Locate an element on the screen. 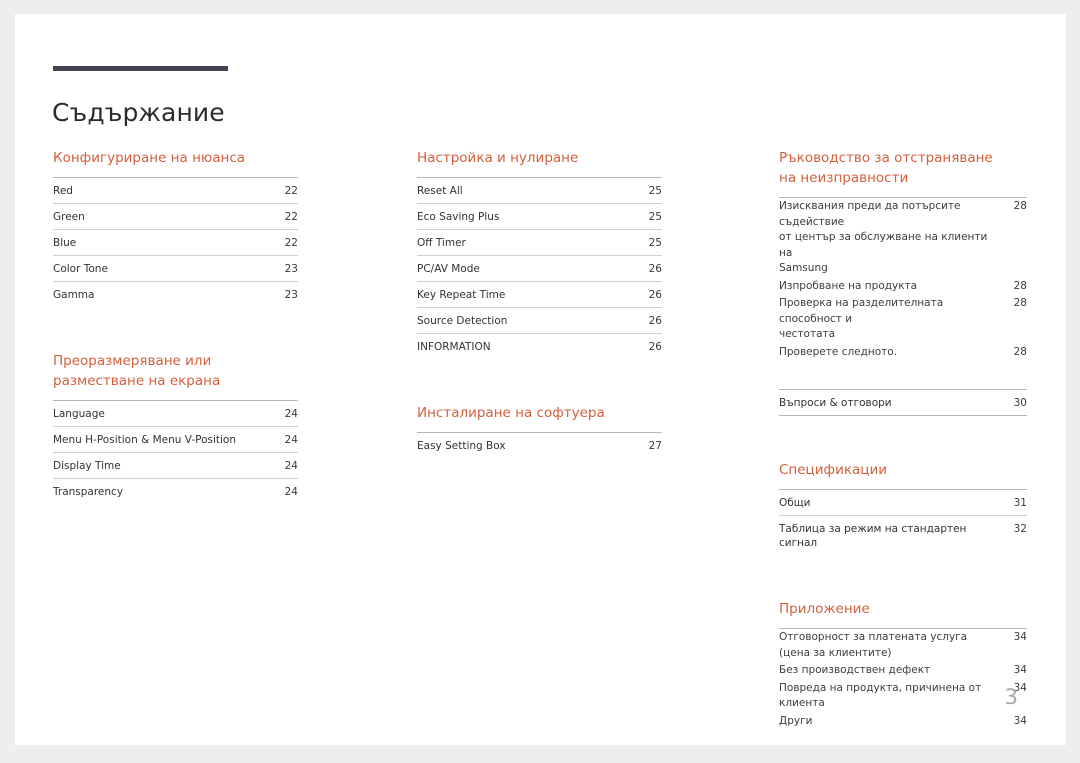 This screenshot has width=1080, height=763. toc-entry-label: Green is located at coordinates (69, 217).